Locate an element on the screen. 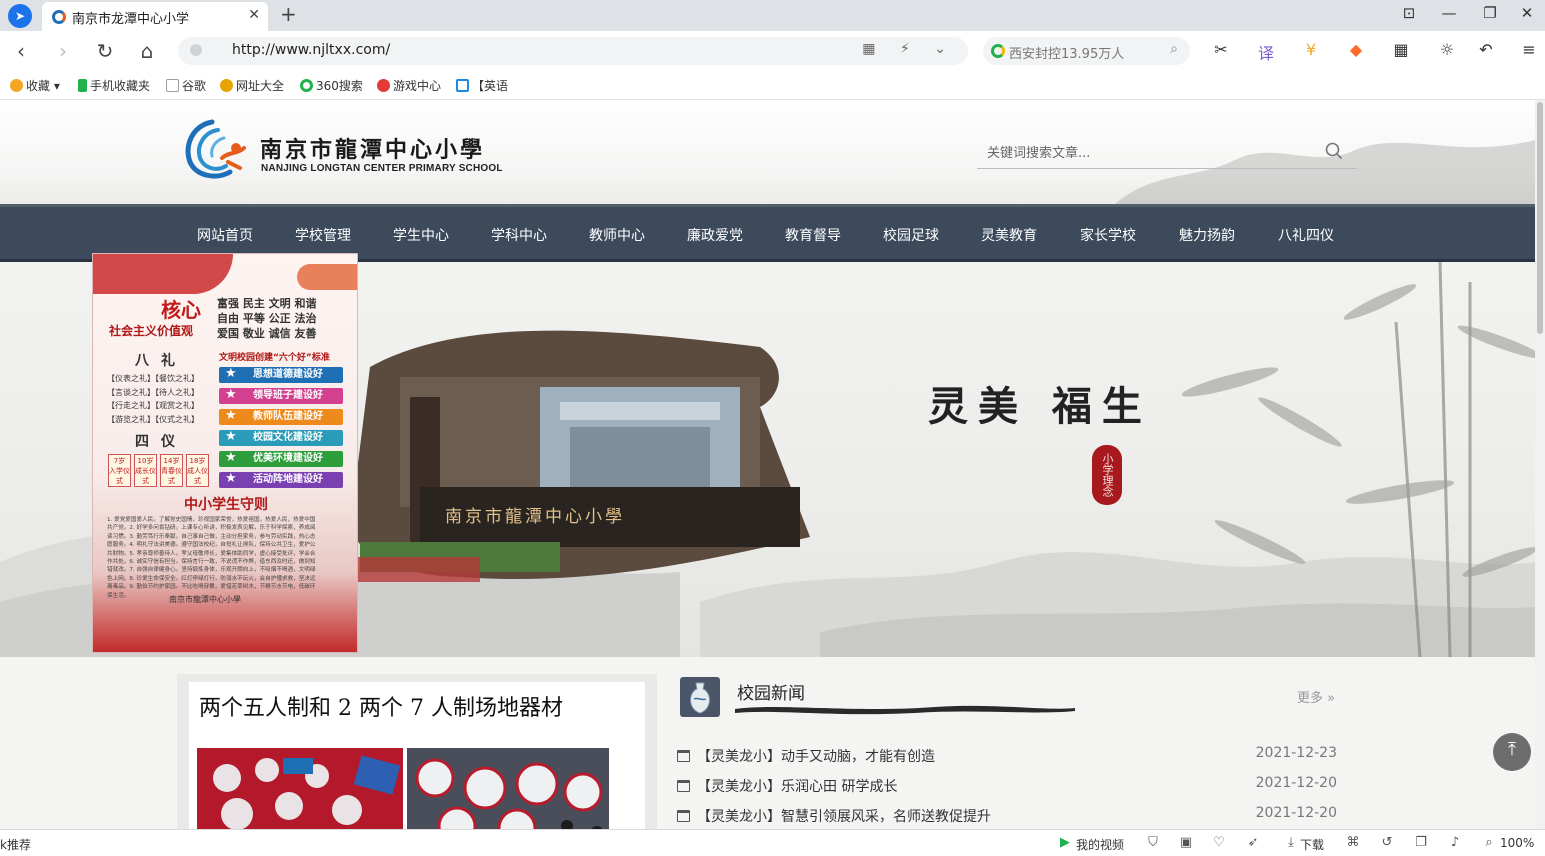  news-item-title: 【灵美龙小】动手又动脑，才能有创造 is located at coordinates (816, 756).